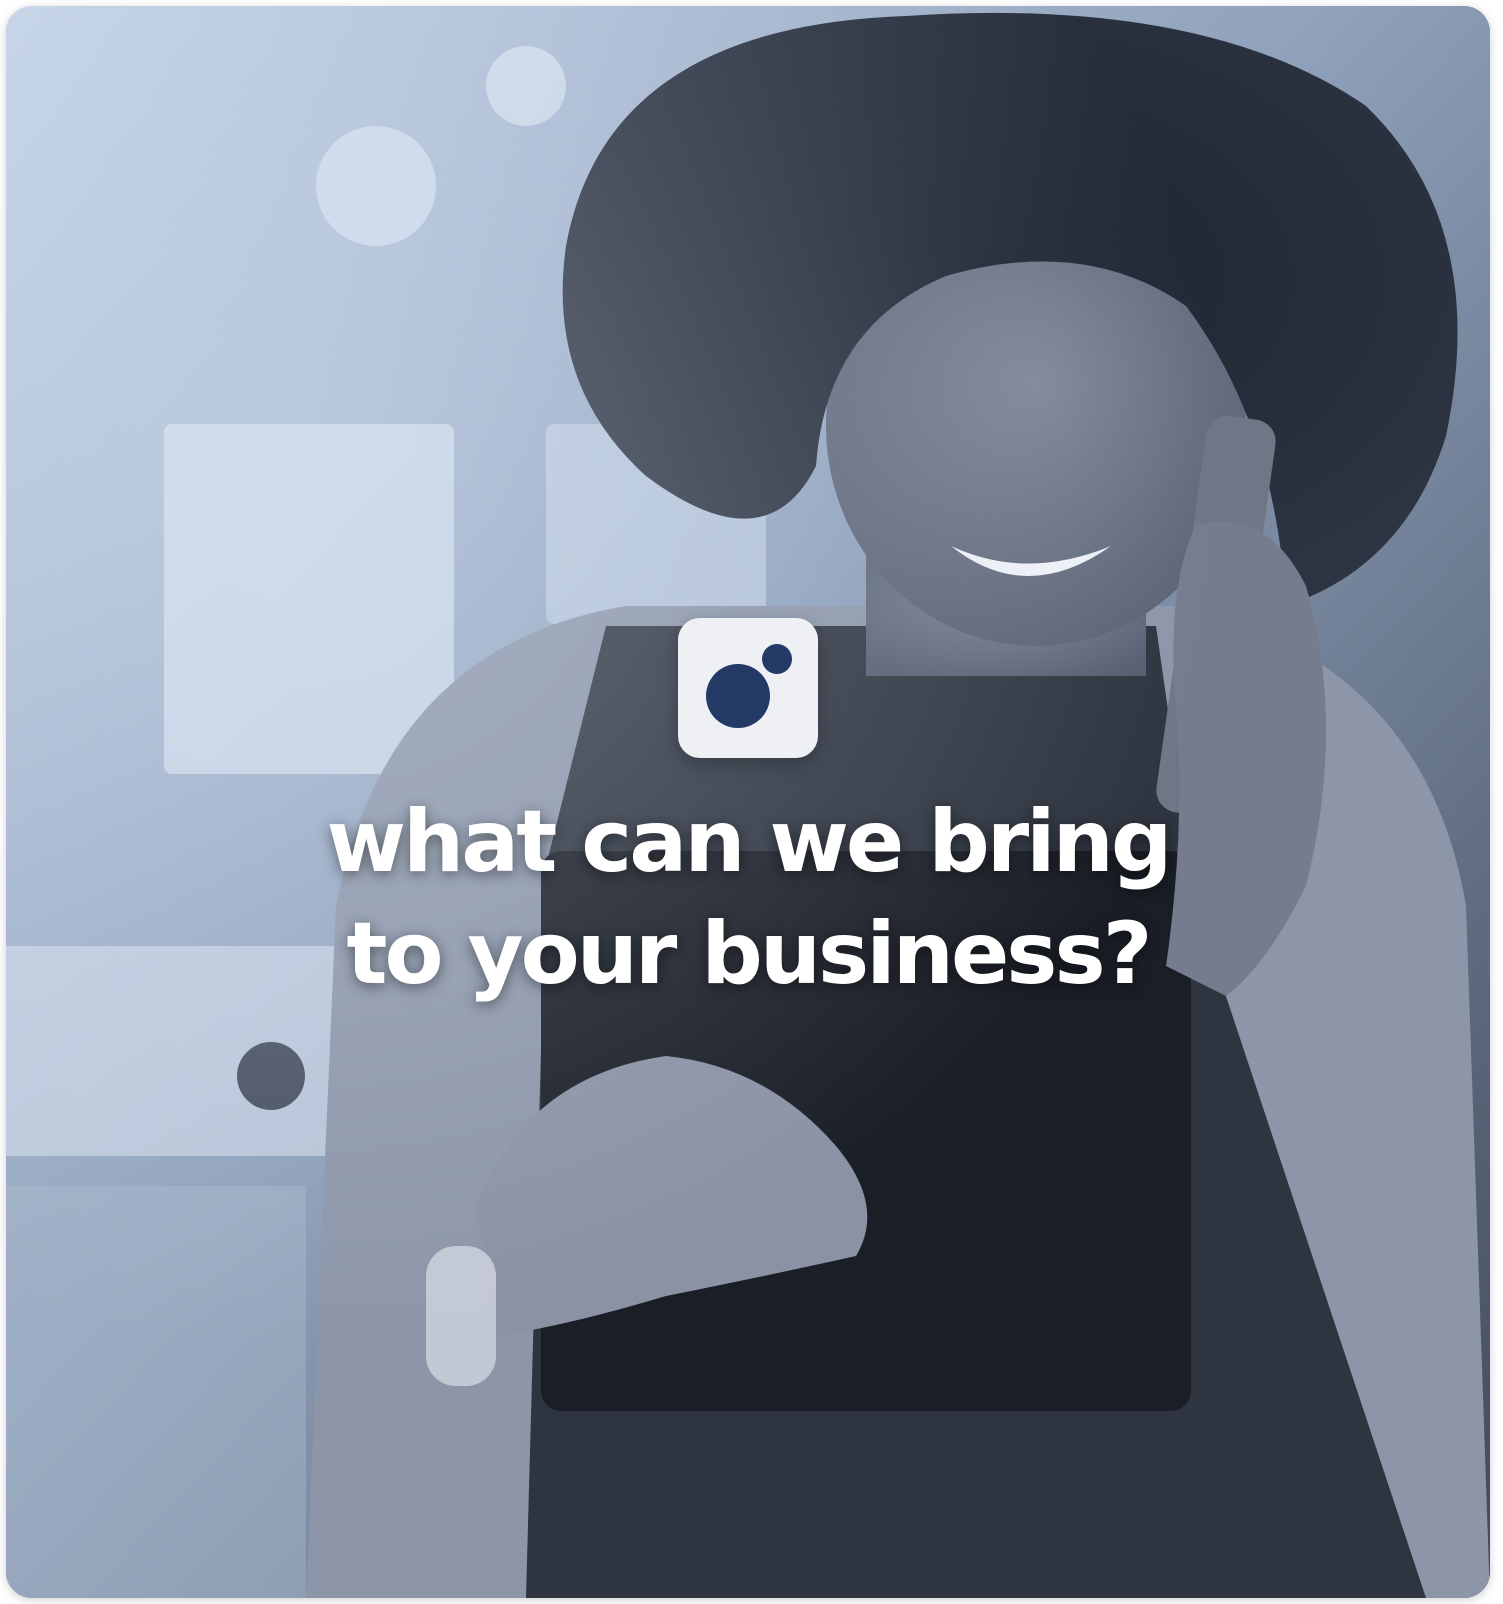 The image size is (1503, 1604). Describe the element at coordinates (749, 842) in the screenshot. I see `headline-line-1: what can we bring` at that location.